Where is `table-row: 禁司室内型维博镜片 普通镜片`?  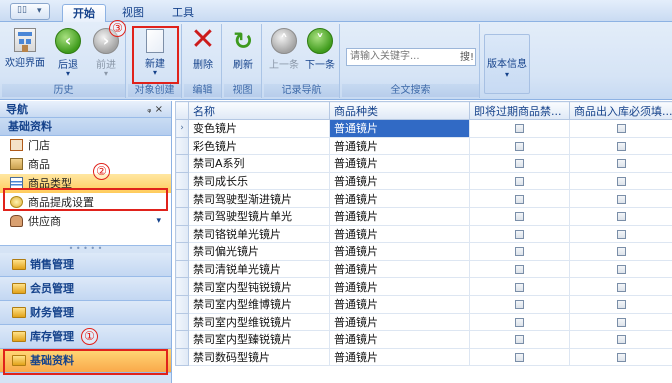
table-row: 禁司室内型维博镜片 普通镜片 is located at coordinates (423, 304).